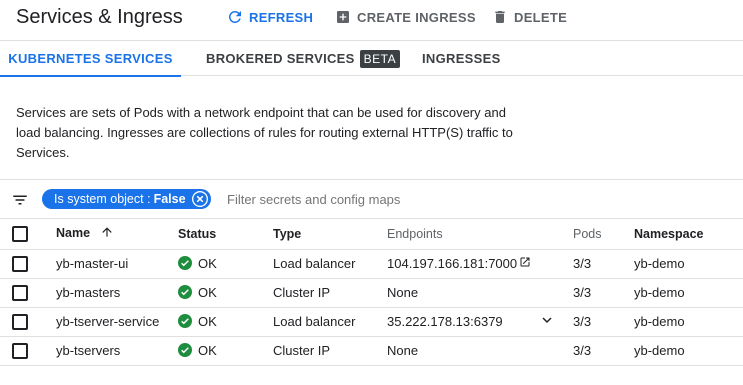 The image size is (743, 385). Describe the element at coordinates (20, 200) in the screenshot. I see `filter-list-icon` at that location.